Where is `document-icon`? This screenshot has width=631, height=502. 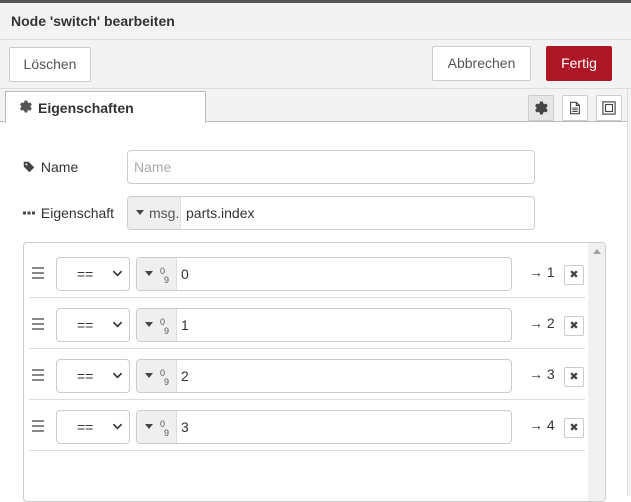 document-icon is located at coordinates (575, 108).